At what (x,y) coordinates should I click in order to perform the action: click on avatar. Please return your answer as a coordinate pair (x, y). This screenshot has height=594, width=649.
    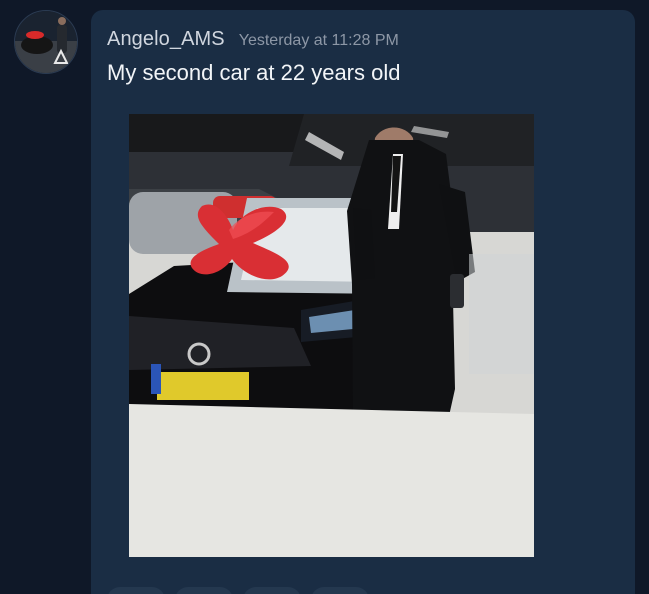
    Looking at the image, I should click on (46, 42).